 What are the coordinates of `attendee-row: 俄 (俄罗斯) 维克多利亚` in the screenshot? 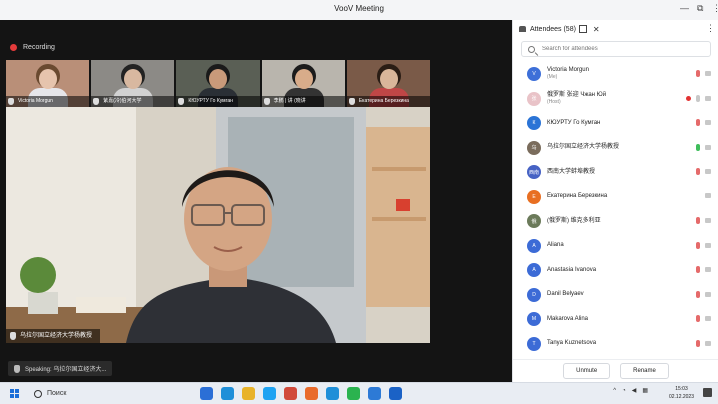 It's located at (615, 221).